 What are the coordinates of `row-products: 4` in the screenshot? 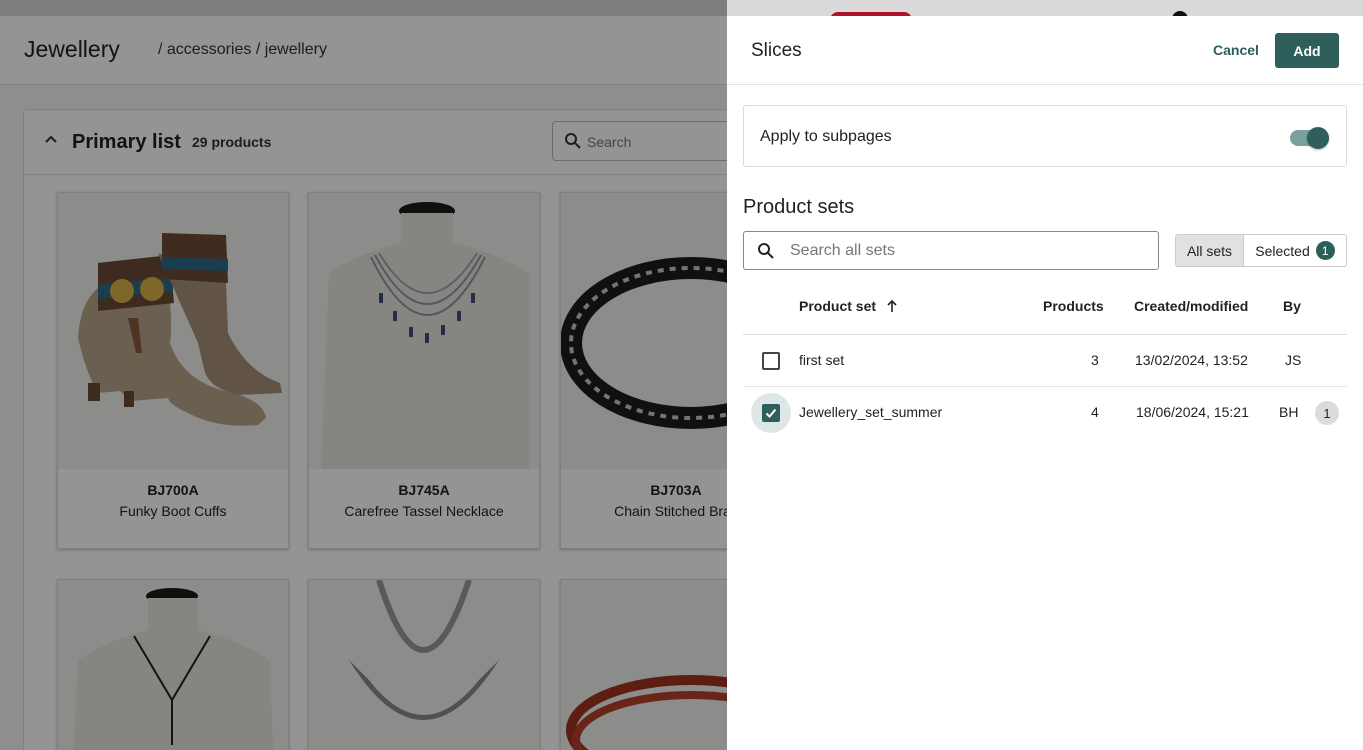 It's located at (1095, 412).